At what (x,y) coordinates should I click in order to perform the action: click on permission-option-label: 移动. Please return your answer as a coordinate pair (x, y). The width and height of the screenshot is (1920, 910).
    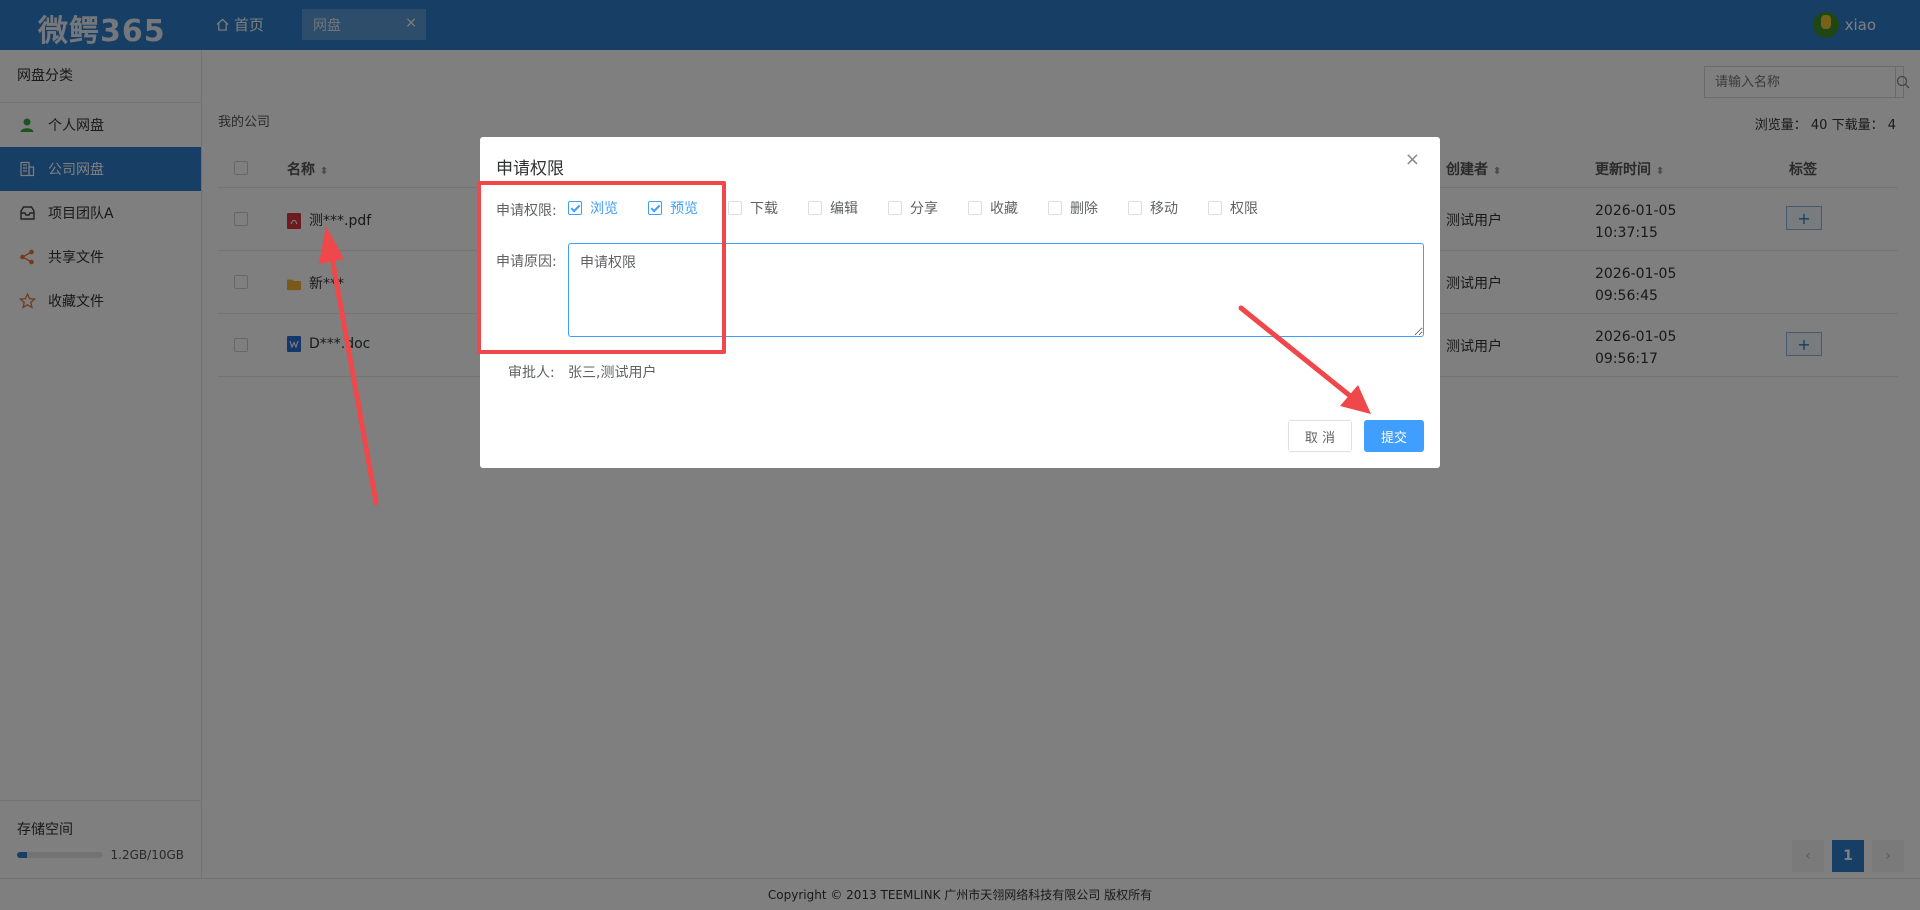
    Looking at the image, I should click on (1164, 209).